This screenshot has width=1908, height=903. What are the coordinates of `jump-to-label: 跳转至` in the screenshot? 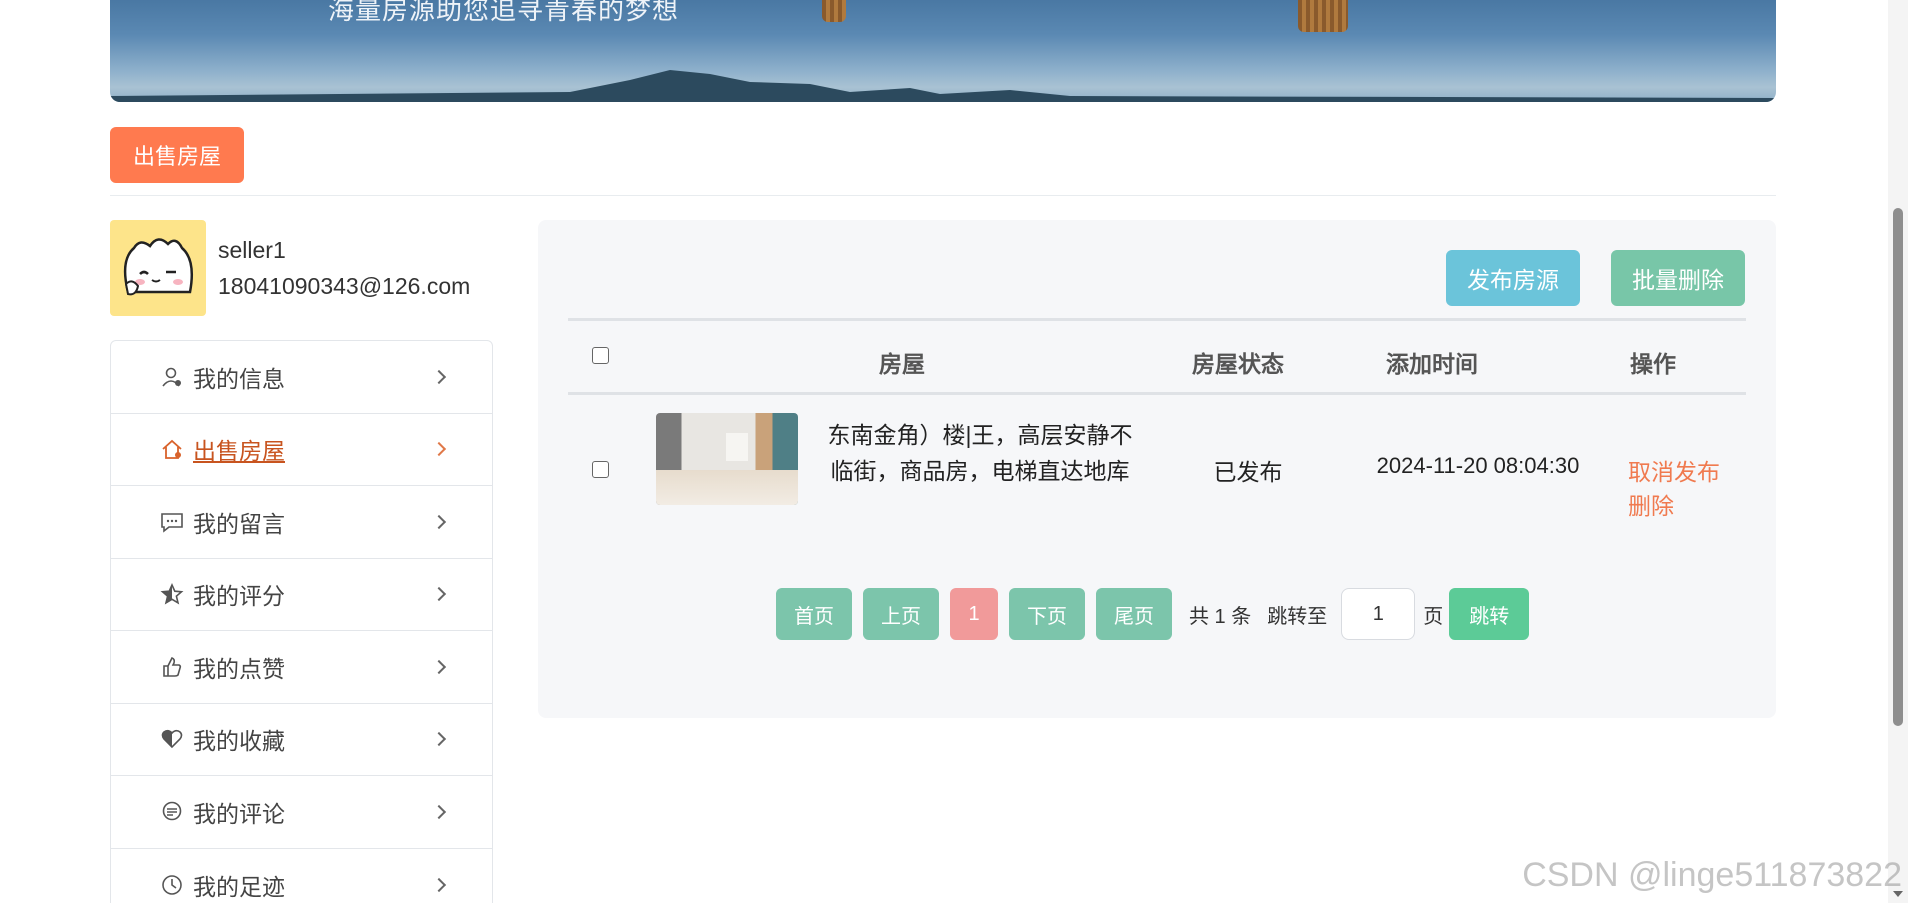 It's located at (1297, 616).